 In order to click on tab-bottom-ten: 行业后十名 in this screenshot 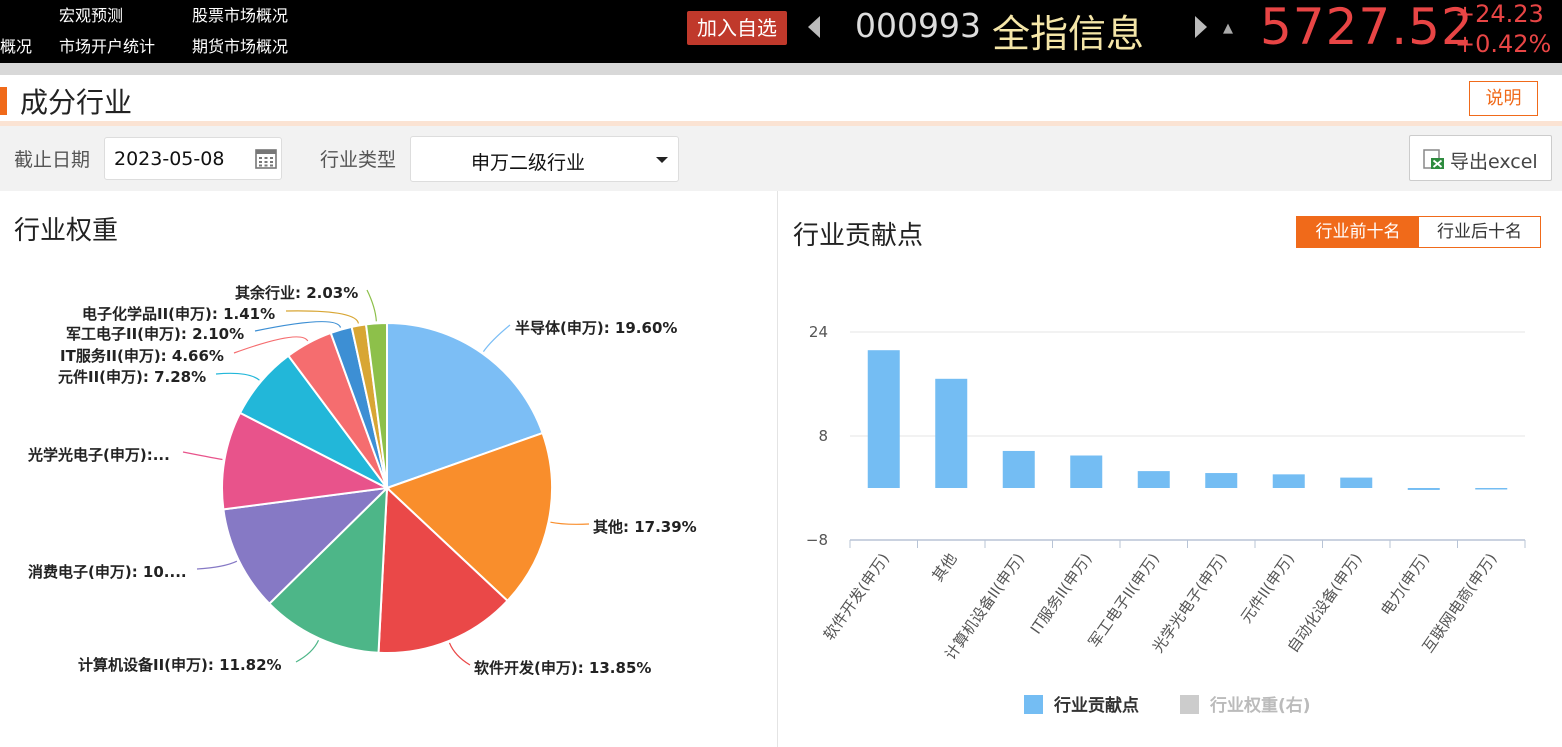, I will do `click(1479, 232)`.